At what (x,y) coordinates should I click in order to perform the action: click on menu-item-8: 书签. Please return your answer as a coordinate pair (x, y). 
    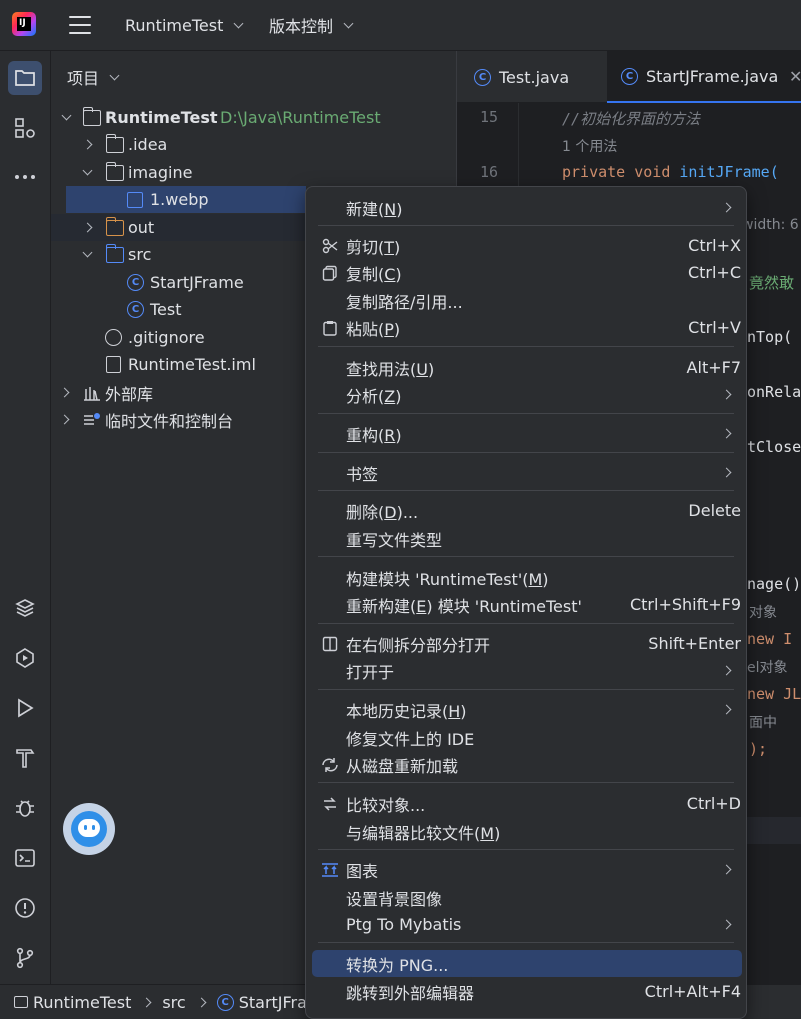
    Looking at the image, I should click on (527, 472).